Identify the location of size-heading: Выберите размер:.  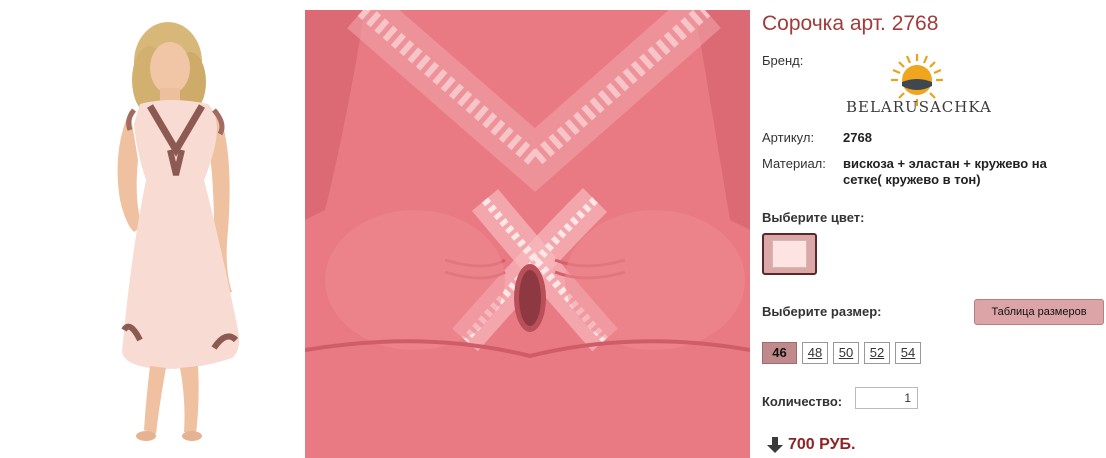
(822, 311).